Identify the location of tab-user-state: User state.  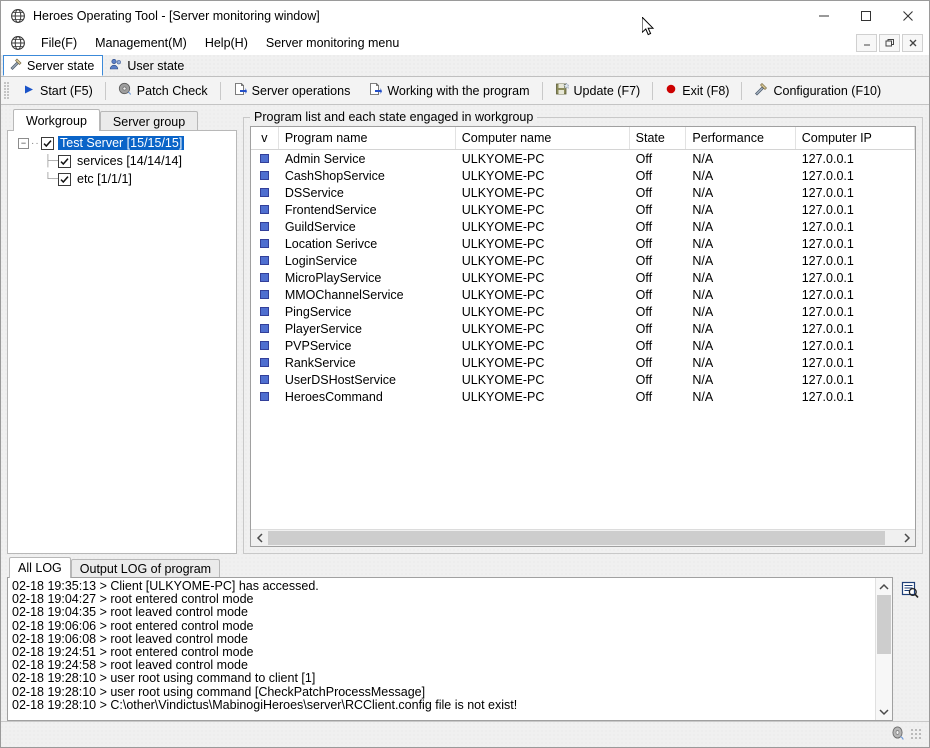
(148, 65).